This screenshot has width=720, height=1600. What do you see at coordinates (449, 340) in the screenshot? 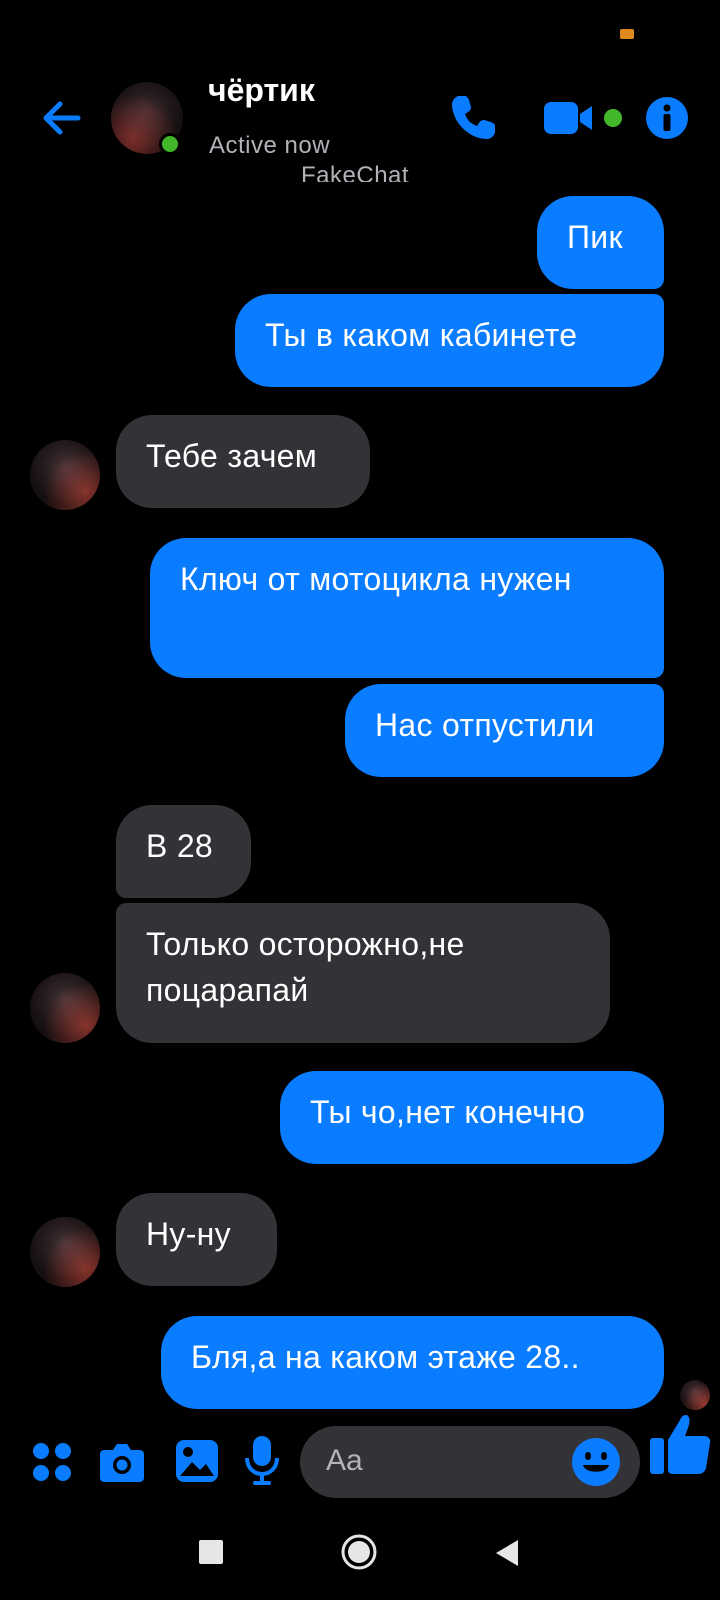
I see `message-bubble-outgoing: Ты в каком кабинете` at bounding box center [449, 340].